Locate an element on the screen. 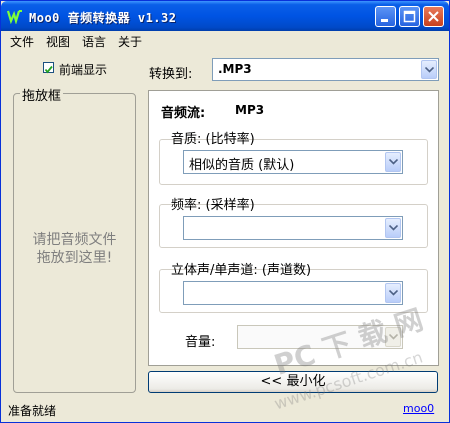 Image resolution: width=450 pixels, height=423 pixels. app-logo-icon is located at coordinates (14, 17).